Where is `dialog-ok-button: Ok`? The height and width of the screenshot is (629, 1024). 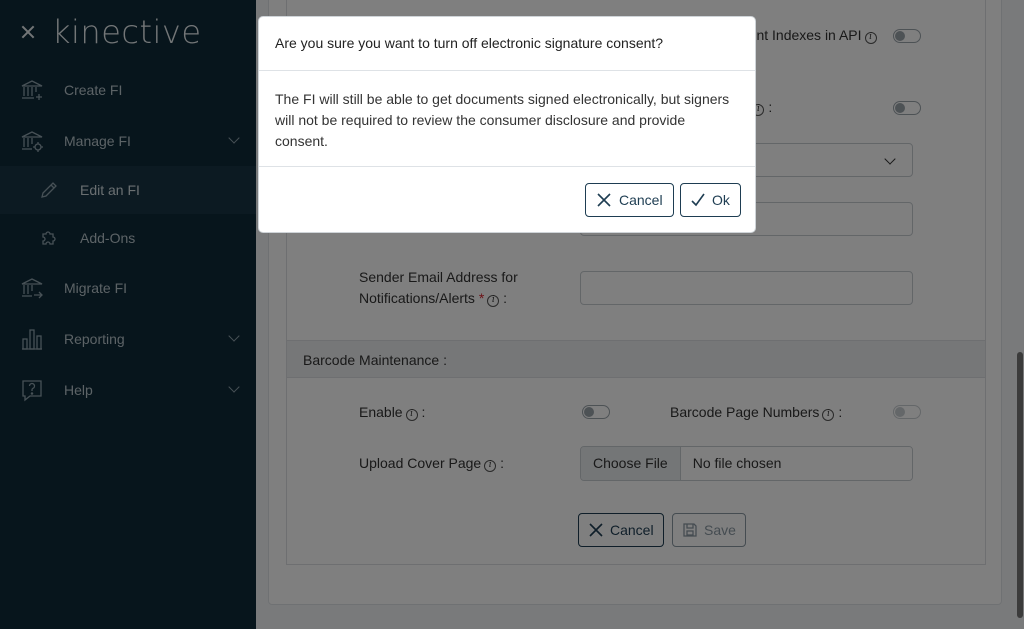 dialog-ok-button: Ok is located at coordinates (710, 200).